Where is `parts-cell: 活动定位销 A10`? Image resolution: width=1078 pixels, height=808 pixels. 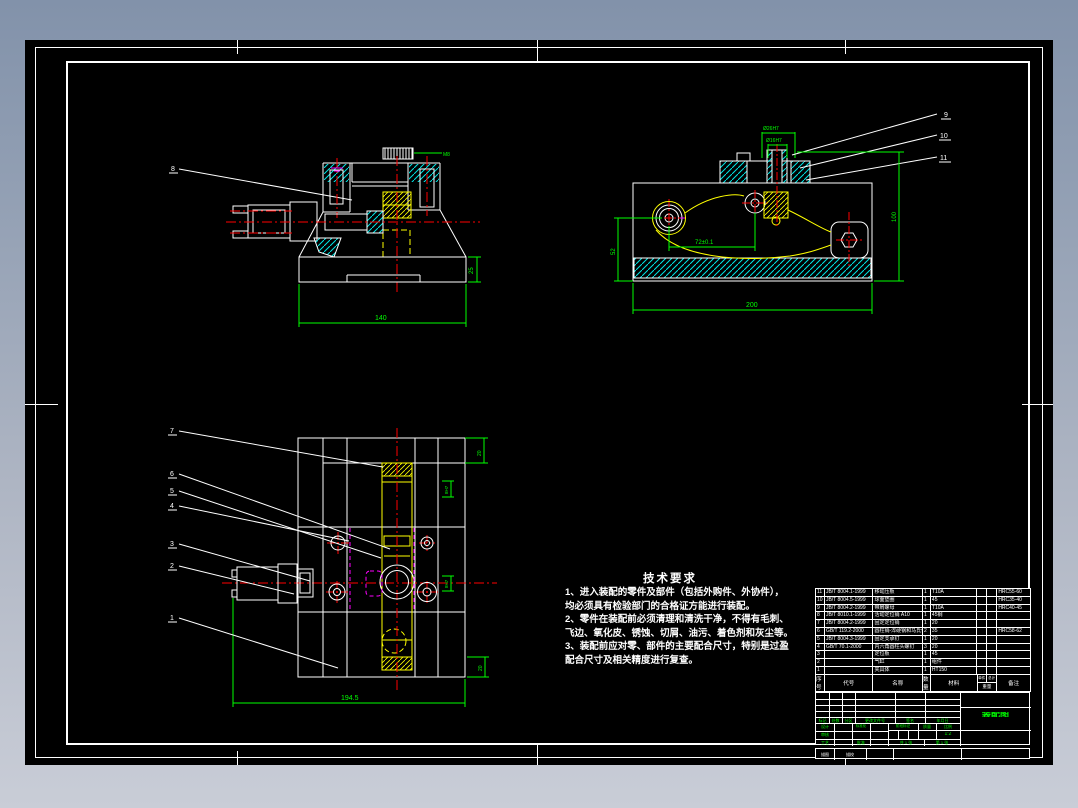 parts-cell: 活动定位销 A10 is located at coordinates (898, 616).